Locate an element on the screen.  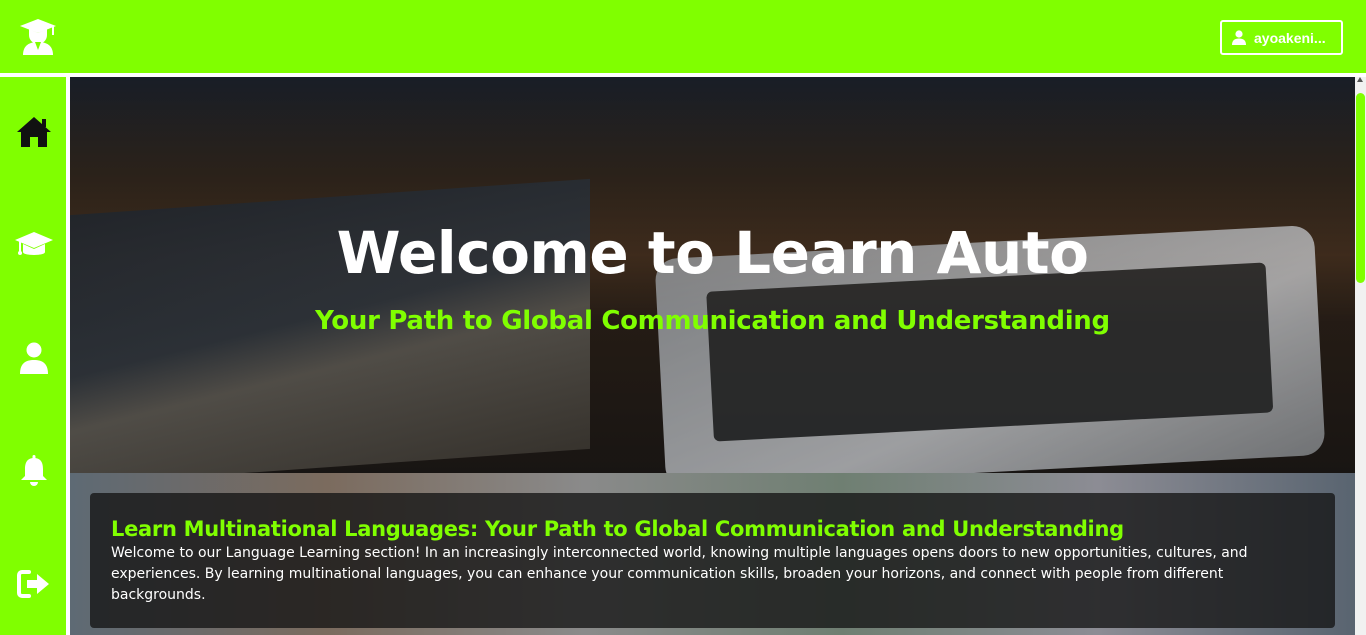
sidebar-item-courses is located at coordinates (34, 245).